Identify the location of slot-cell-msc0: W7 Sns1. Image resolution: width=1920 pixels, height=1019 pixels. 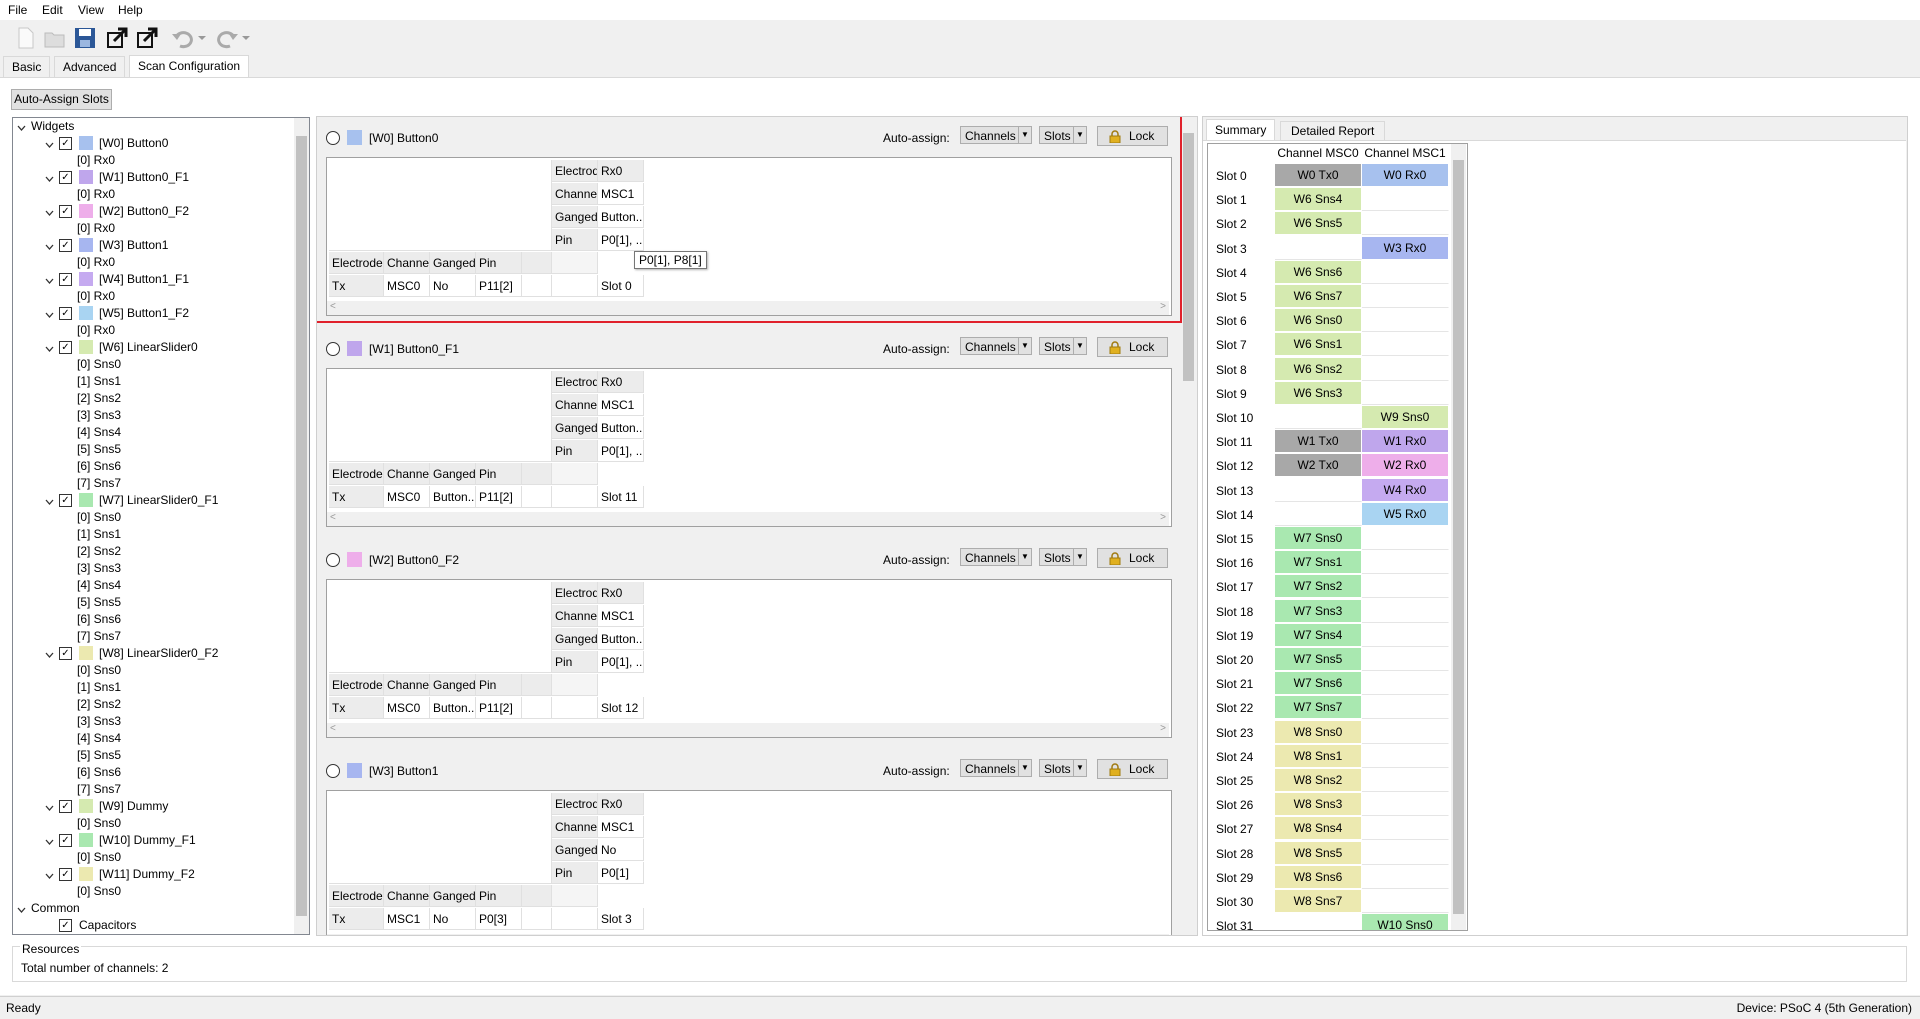
(1318, 563).